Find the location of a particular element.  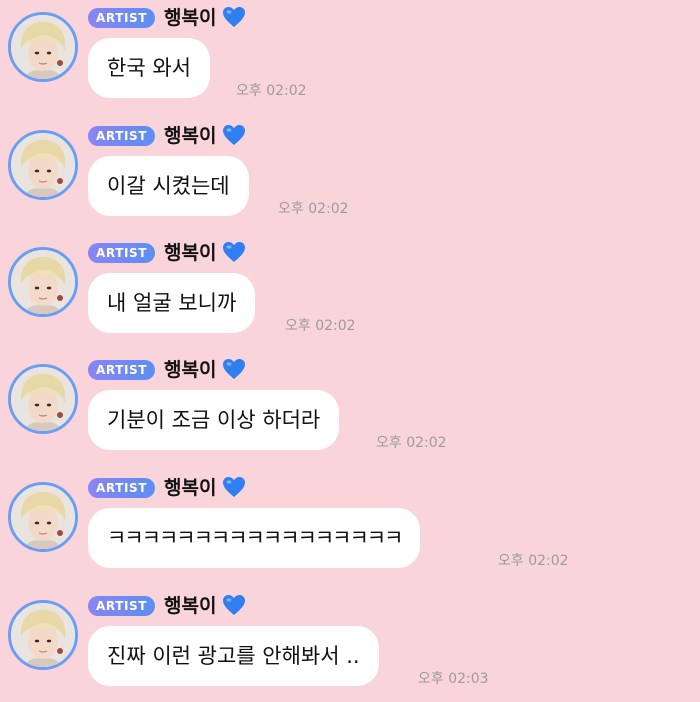

message-bubble: ㅋㅋㅋㅋㅋㅋㅋㅋㅋㅋㅋㅋㅋㅋㅋㅋㅋ is located at coordinates (254, 538).